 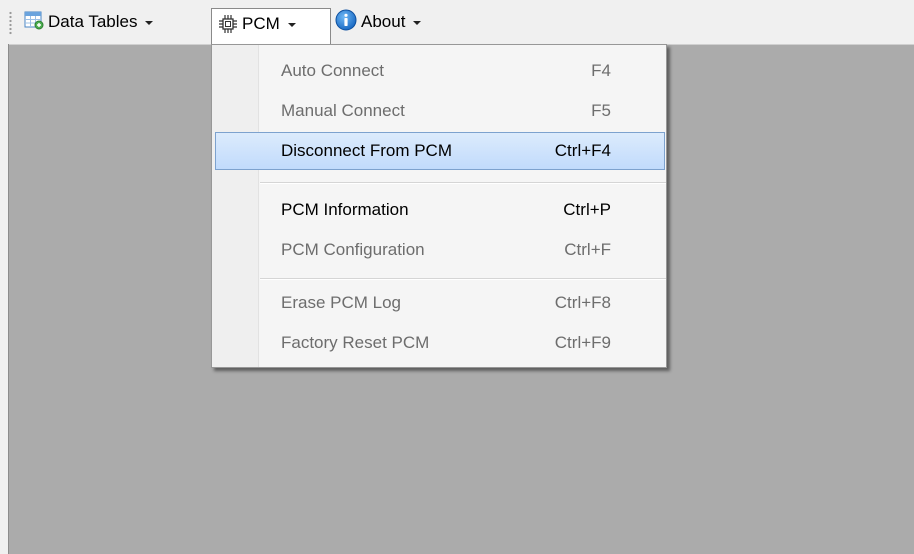 I want to click on pcm-label: PCM, so click(x=261, y=23).